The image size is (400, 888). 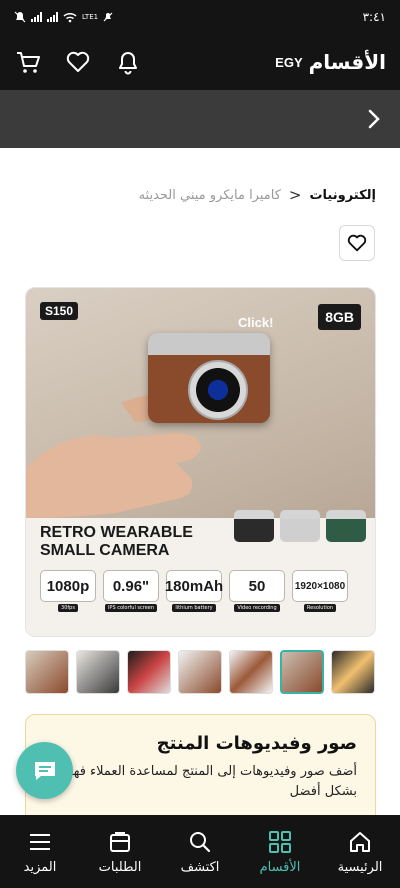 I want to click on status-icons: LTE1, so click(x=63, y=17).